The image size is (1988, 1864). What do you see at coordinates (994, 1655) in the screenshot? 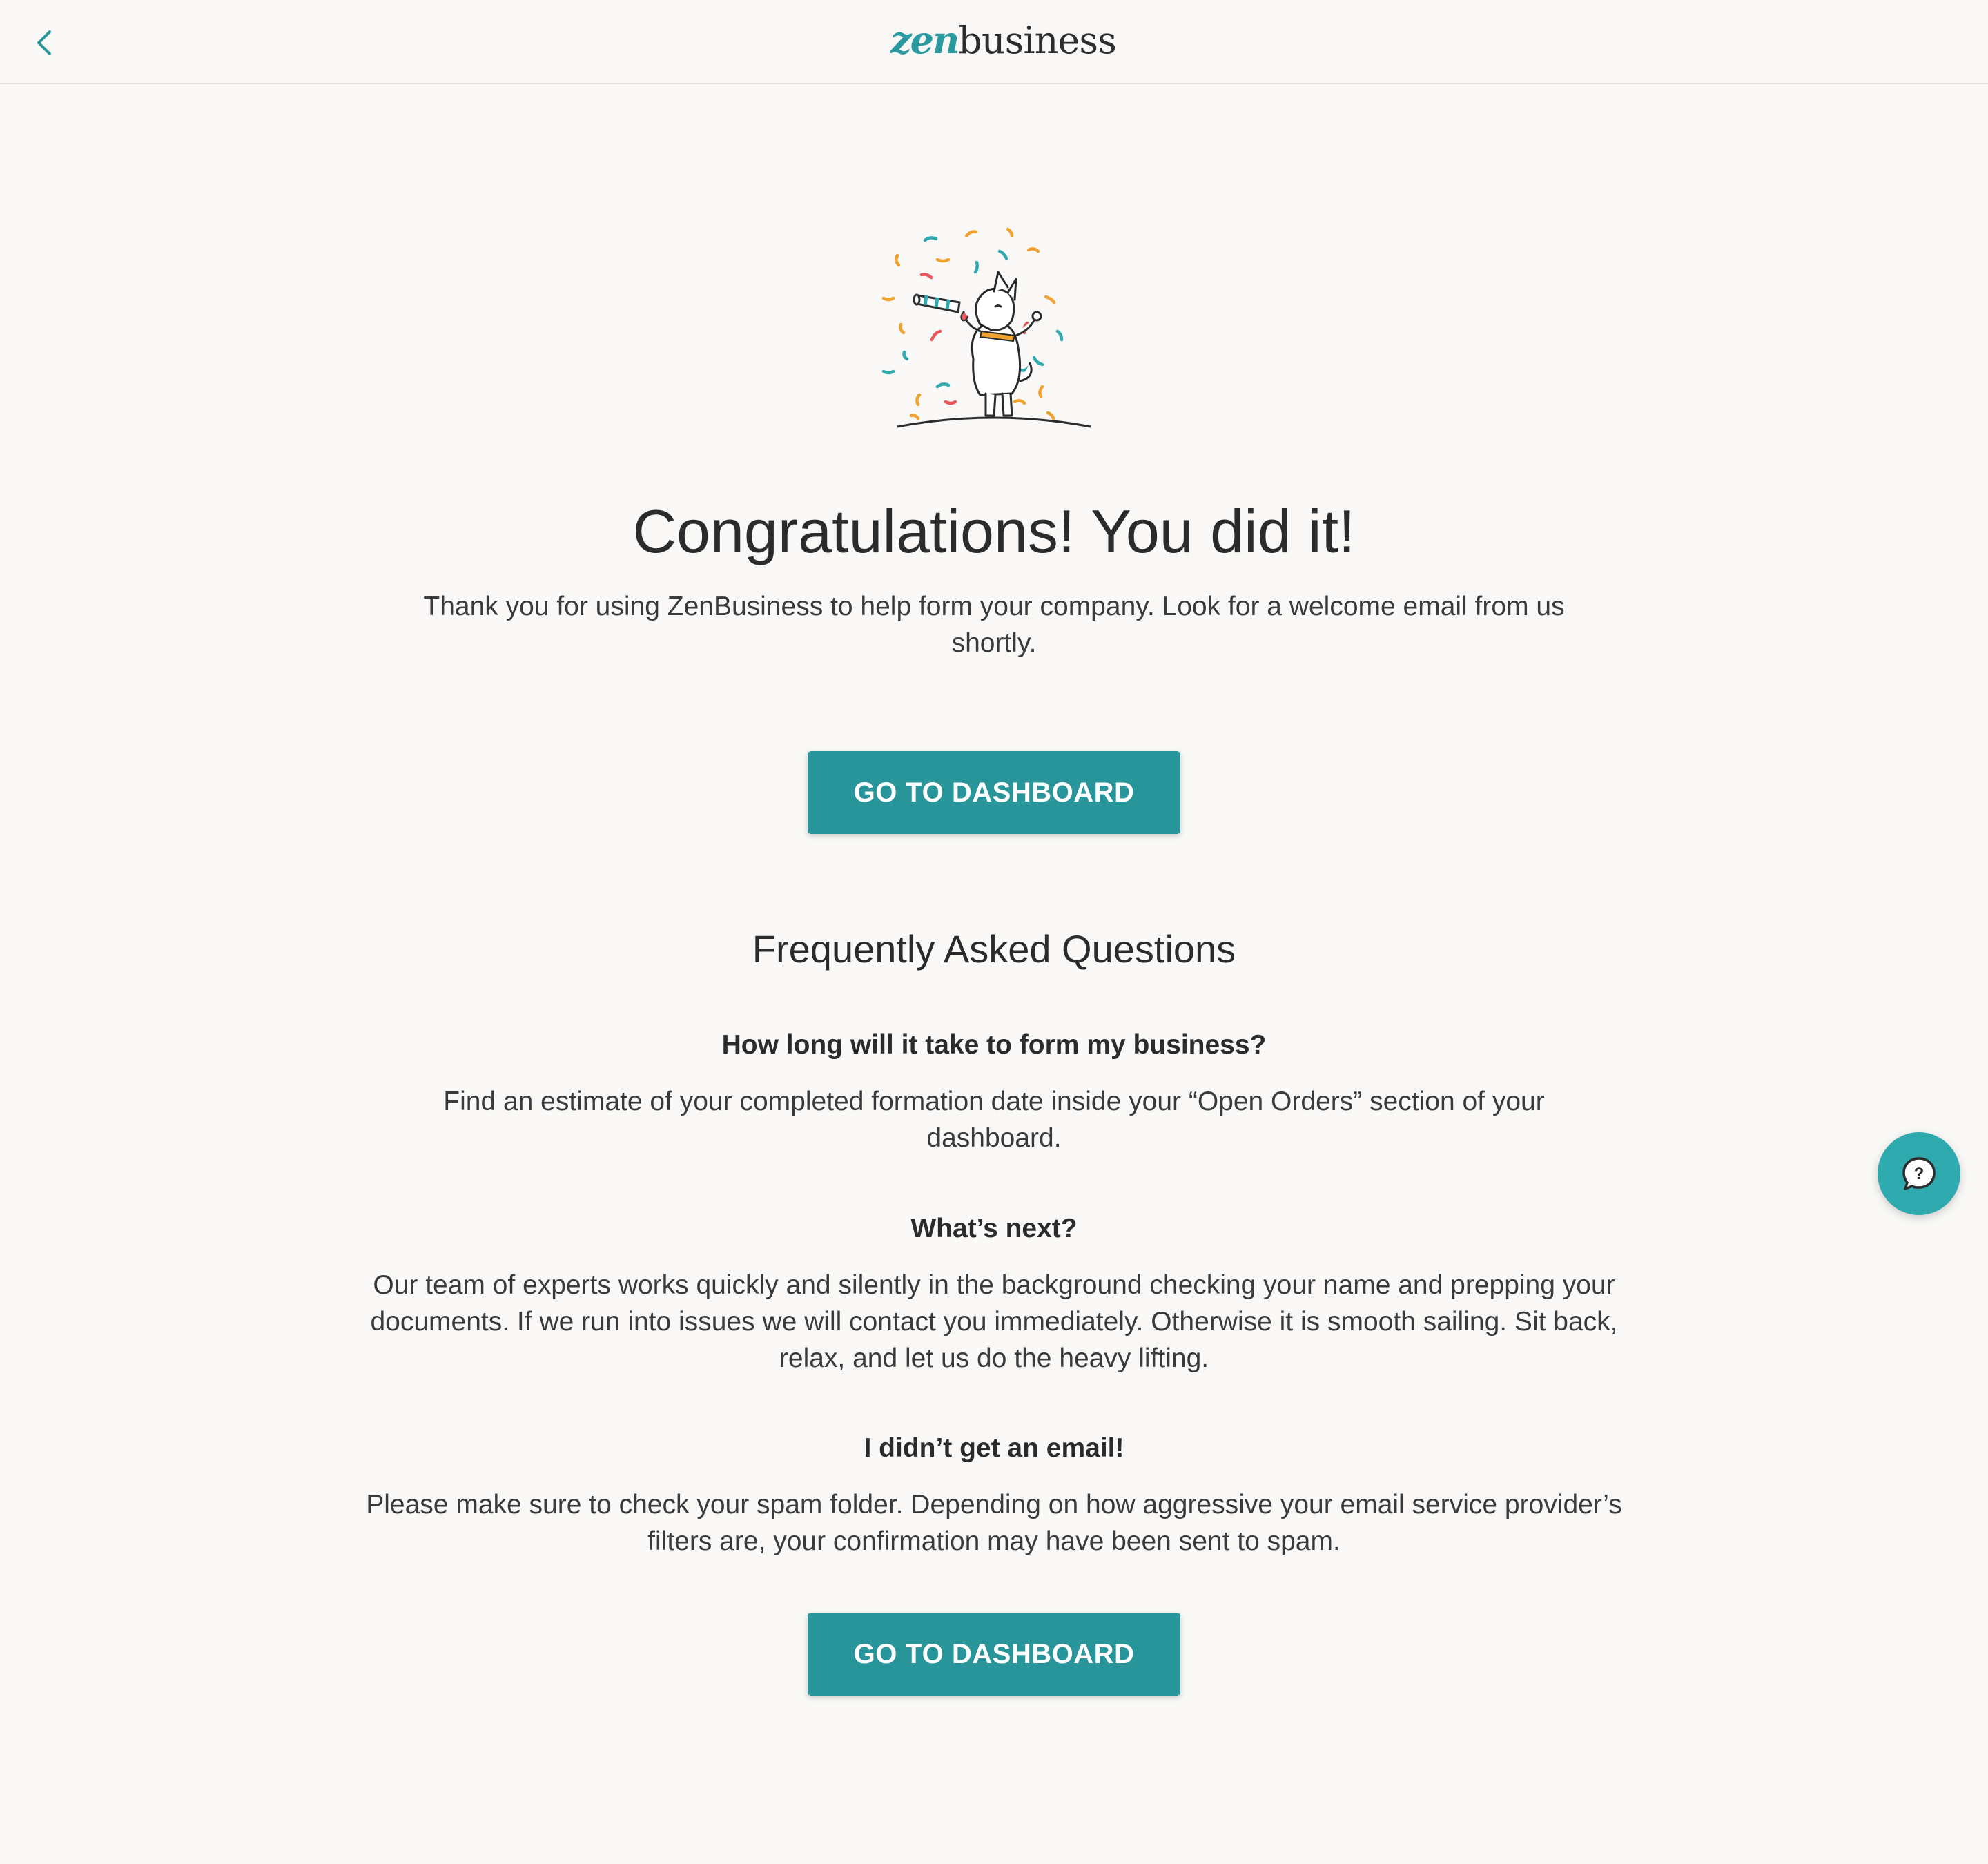
I see `go-to-dashboard-button-bottom: GO TO DASHBOARD` at bounding box center [994, 1655].